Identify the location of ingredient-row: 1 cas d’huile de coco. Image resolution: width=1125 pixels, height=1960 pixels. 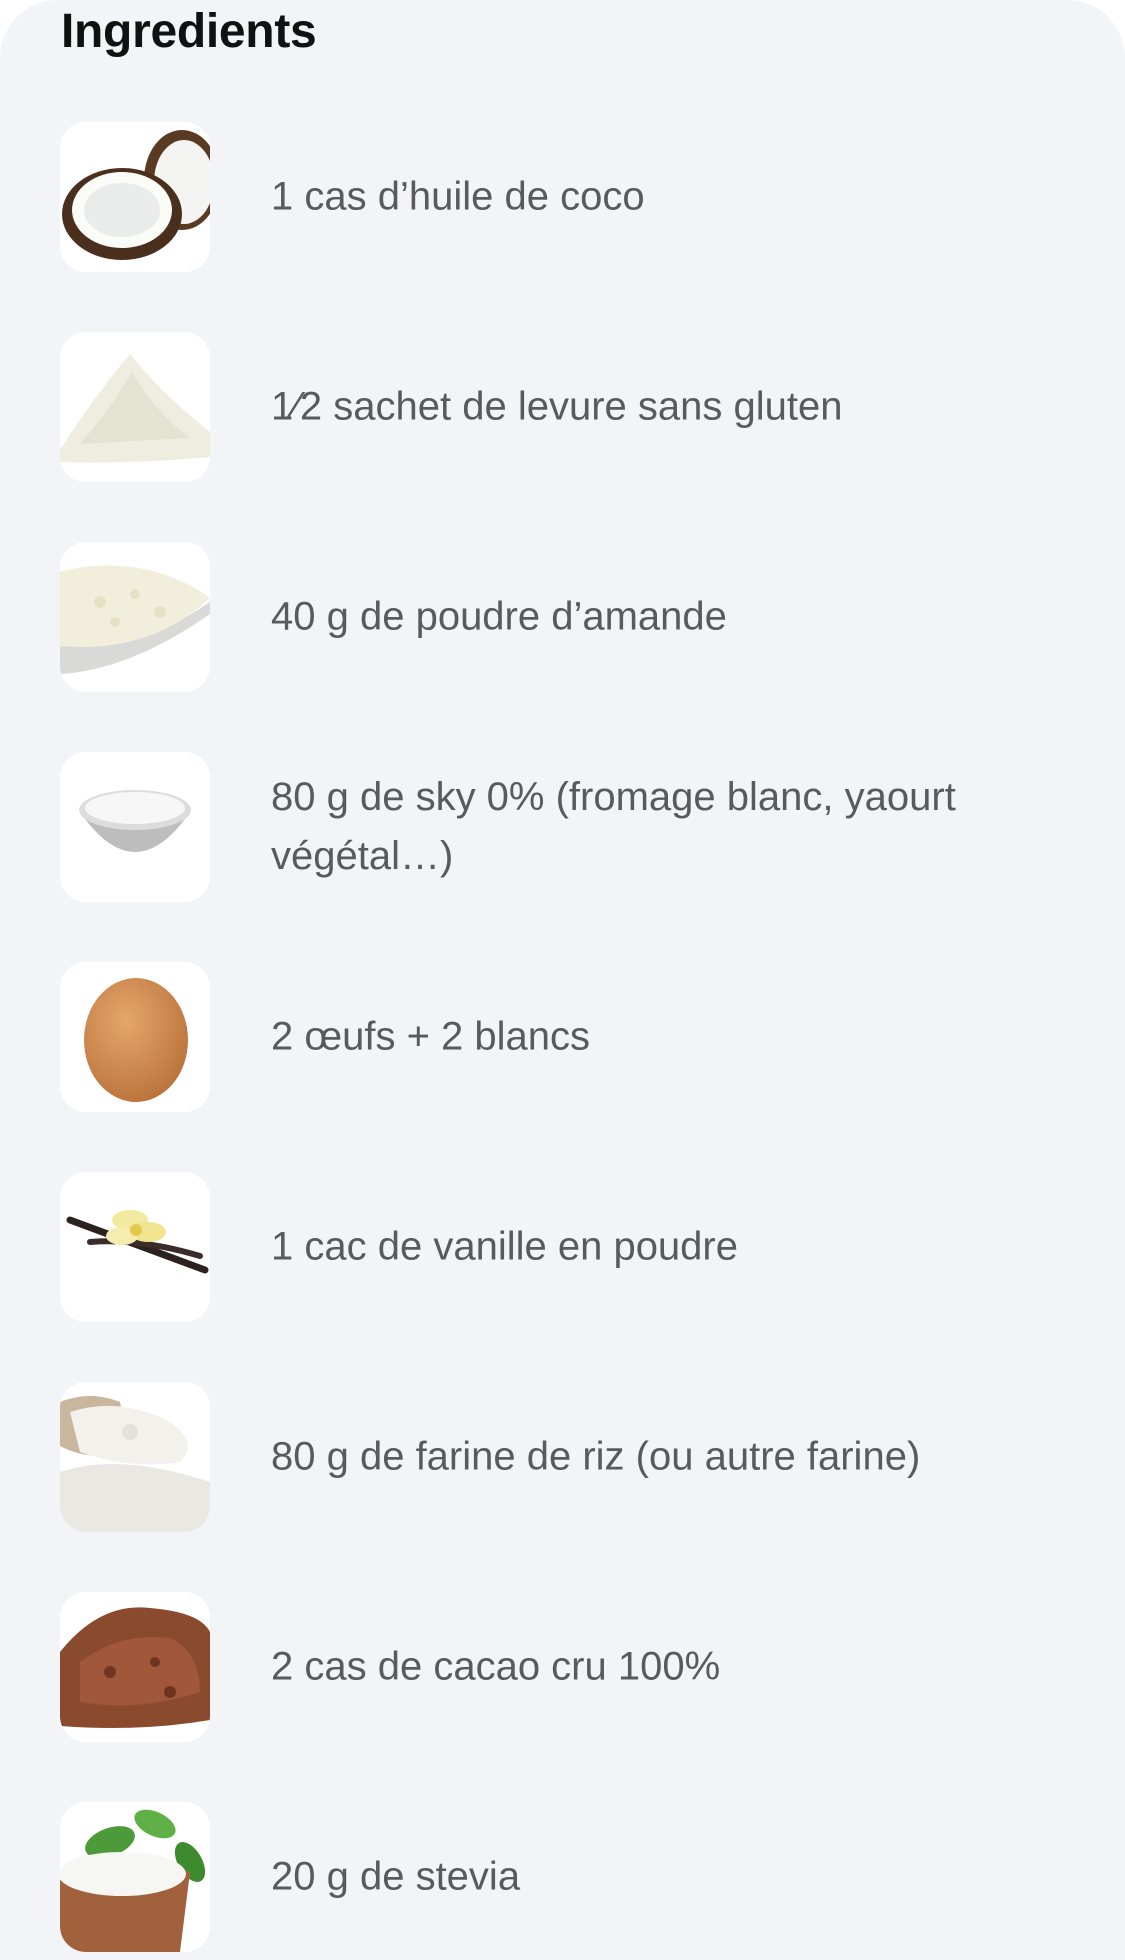
(562, 227).